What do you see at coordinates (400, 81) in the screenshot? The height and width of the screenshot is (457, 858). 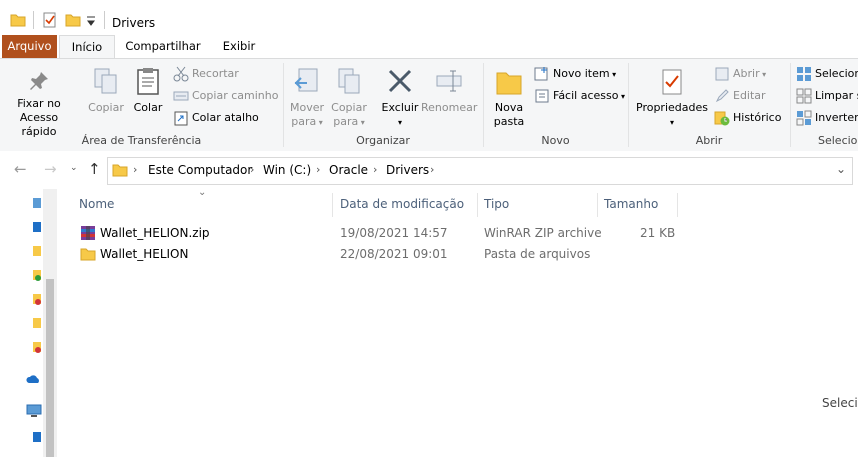 I see `delete-x-icon` at bounding box center [400, 81].